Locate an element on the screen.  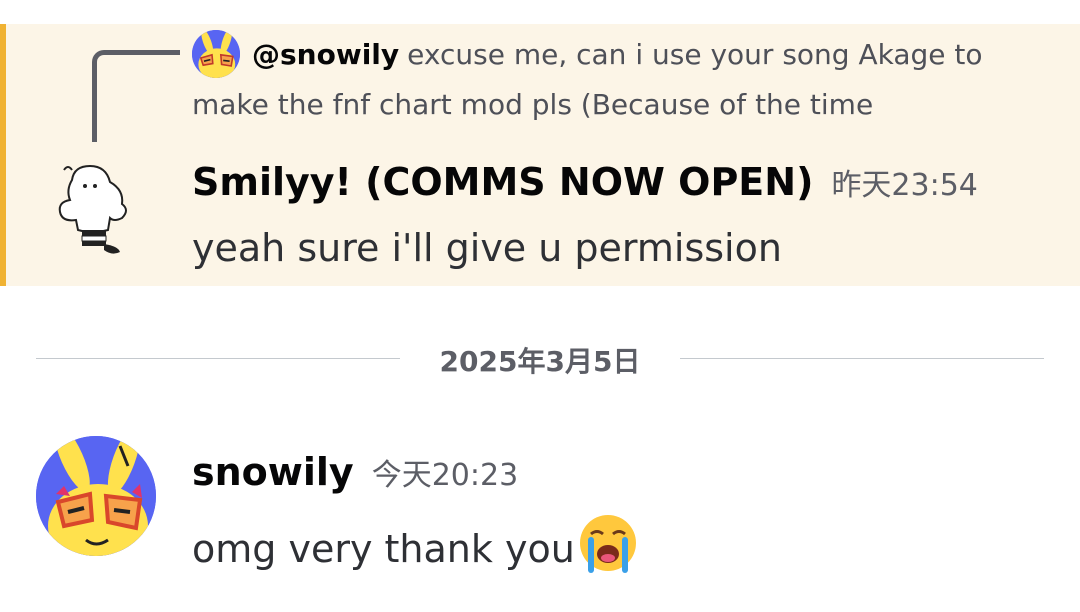
date-divider-label: 2025年3月5日 is located at coordinates (540, 361).